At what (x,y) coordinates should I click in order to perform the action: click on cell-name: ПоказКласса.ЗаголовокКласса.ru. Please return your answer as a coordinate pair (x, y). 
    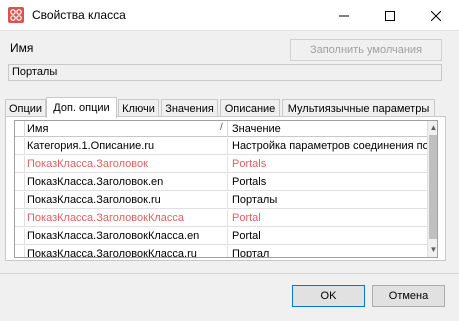
    Looking at the image, I should click on (126, 251).